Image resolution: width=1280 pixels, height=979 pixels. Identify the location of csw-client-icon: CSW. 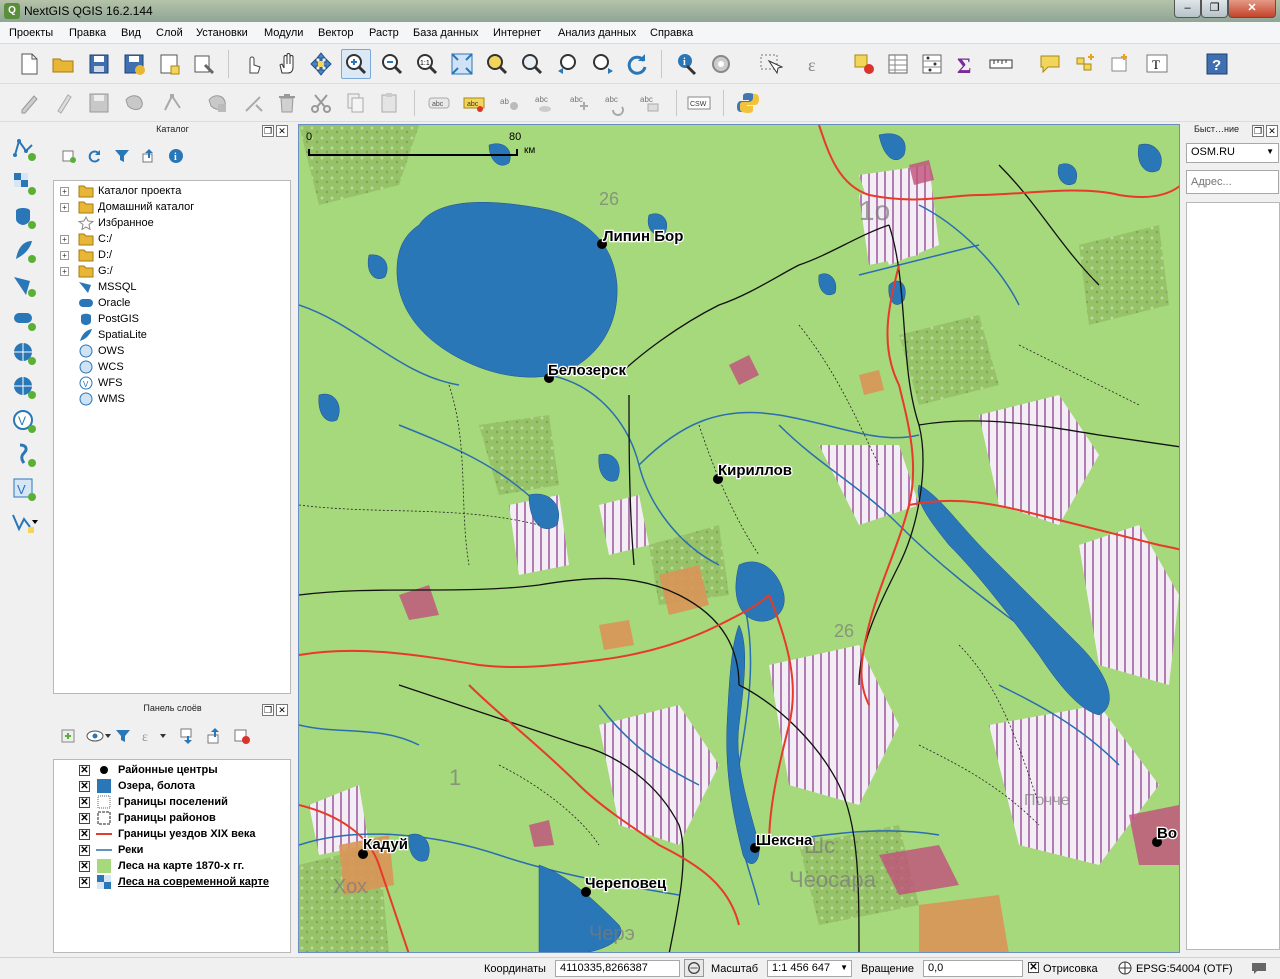
(699, 103).